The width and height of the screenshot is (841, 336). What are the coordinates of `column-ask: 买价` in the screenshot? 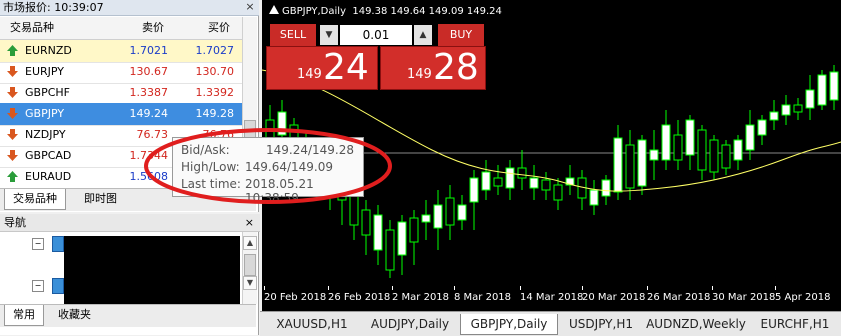 It's located at (219, 28).